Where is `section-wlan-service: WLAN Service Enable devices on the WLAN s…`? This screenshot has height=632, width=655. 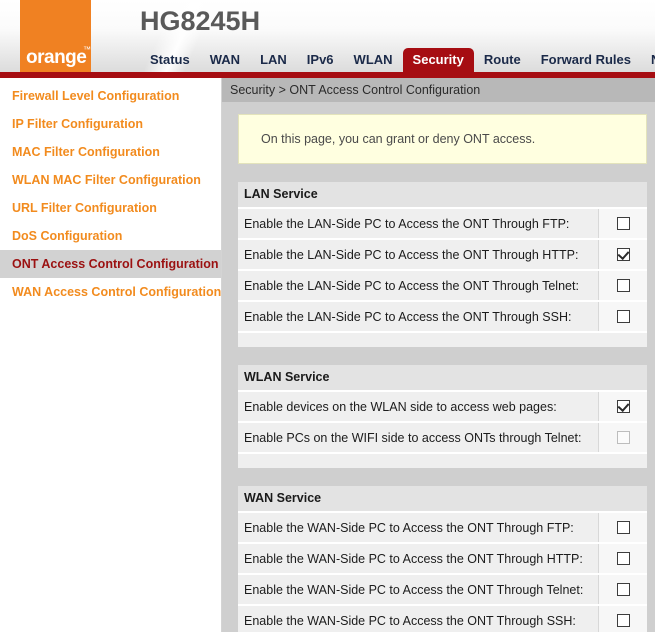
section-wlan-service: WLAN Service Enable devices on the WLAN s… is located at coordinates (442, 416).